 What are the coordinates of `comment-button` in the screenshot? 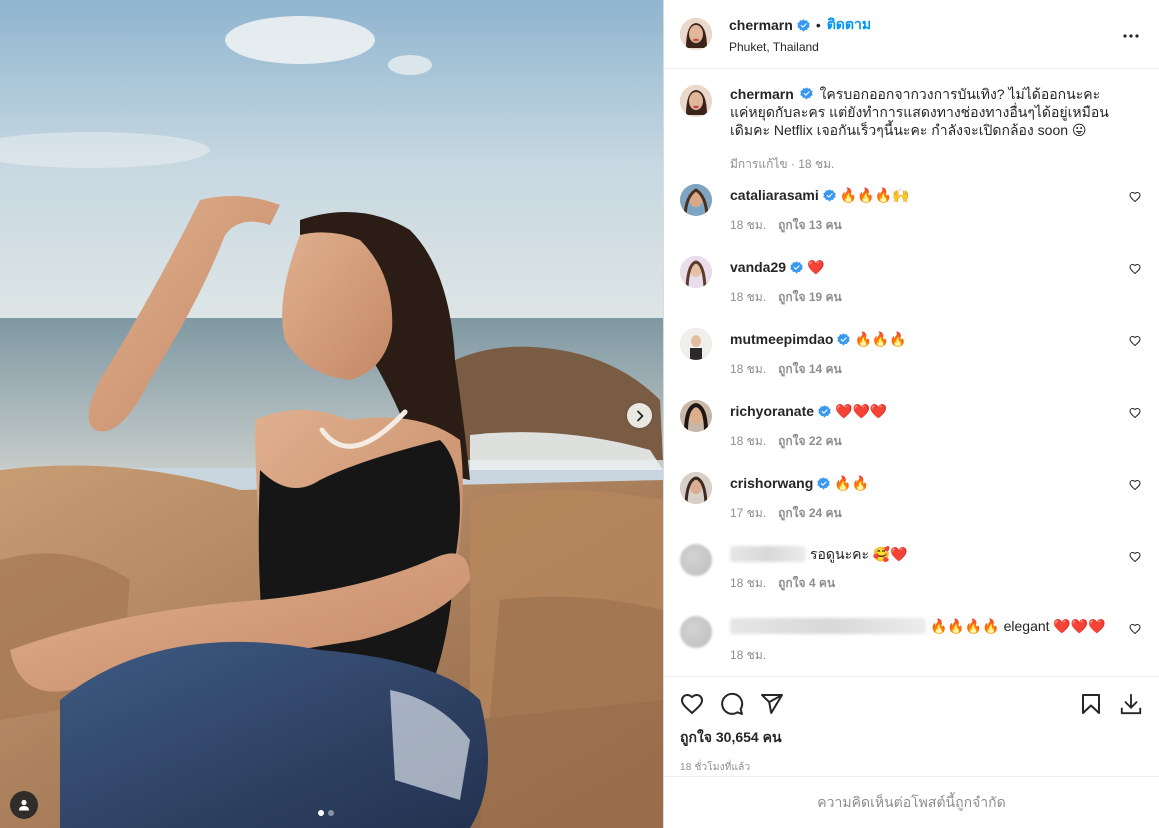 It's located at (732, 704).